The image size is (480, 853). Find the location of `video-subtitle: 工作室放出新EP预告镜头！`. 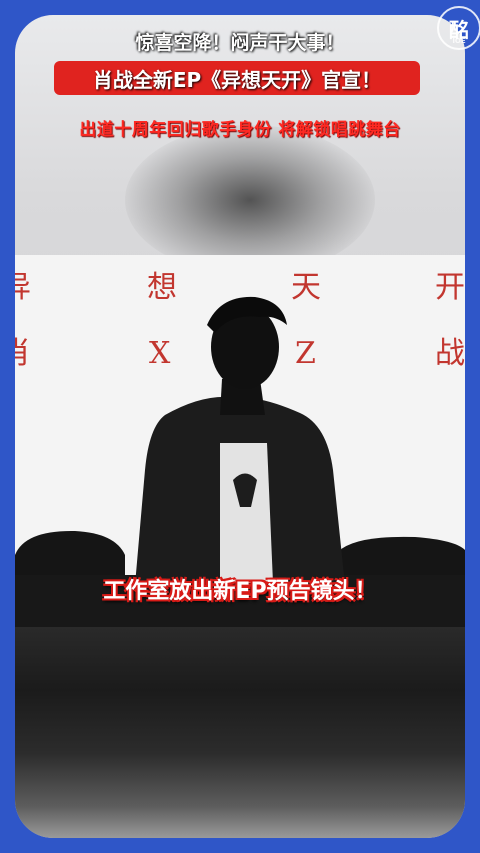

video-subtitle: 工作室放出新EP预告镜头！ is located at coordinates (240, 591).